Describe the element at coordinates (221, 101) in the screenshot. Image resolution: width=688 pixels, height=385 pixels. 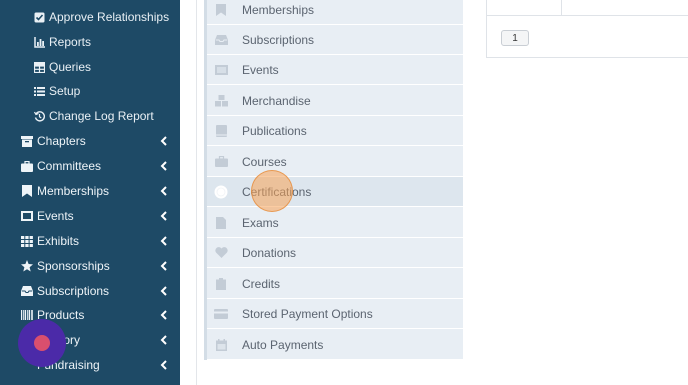
I see `cubes-icon` at that location.